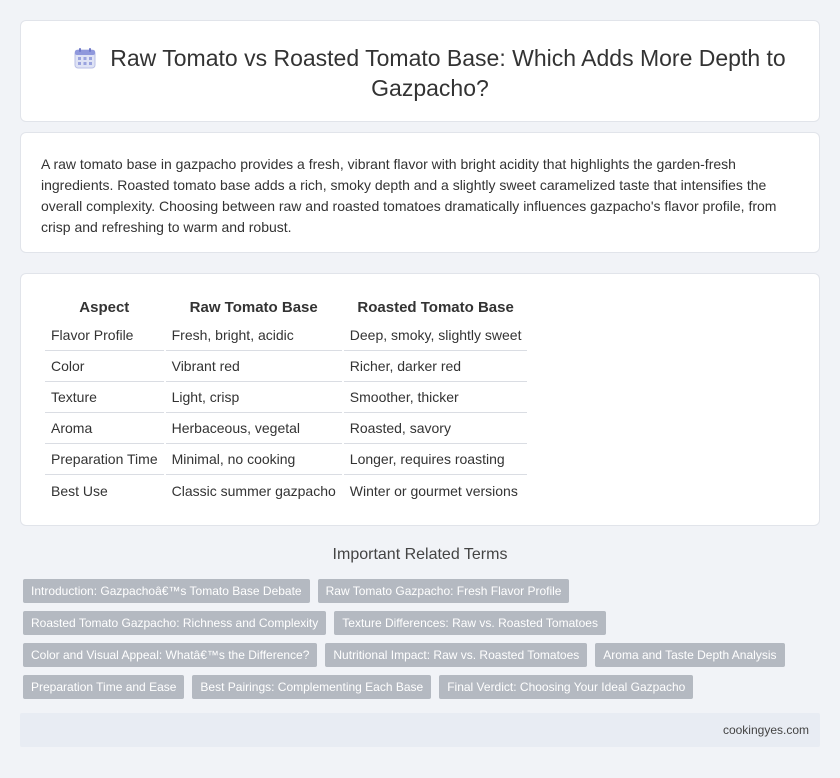 The height and width of the screenshot is (778, 840). Describe the element at coordinates (253, 459) in the screenshot. I see `table-cell: Minimal, no cooking` at that location.